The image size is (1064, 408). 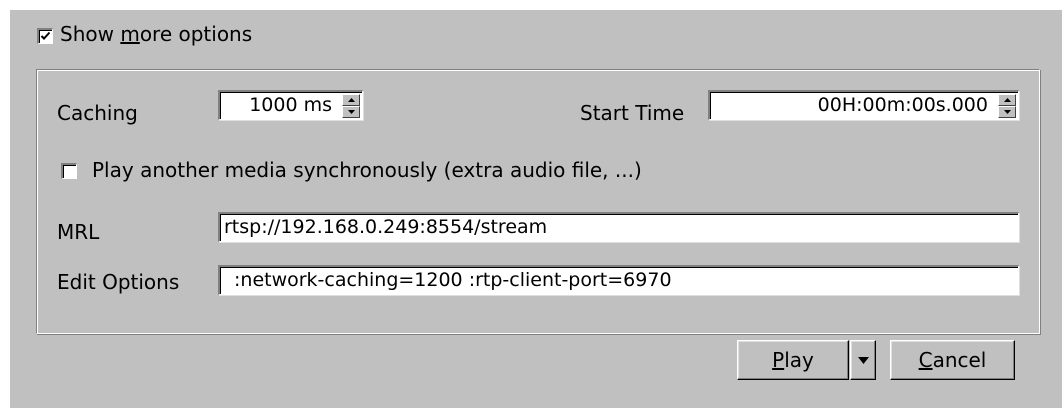 I want to click on start-time-spin-buttons, so click(x=1007, y=106).